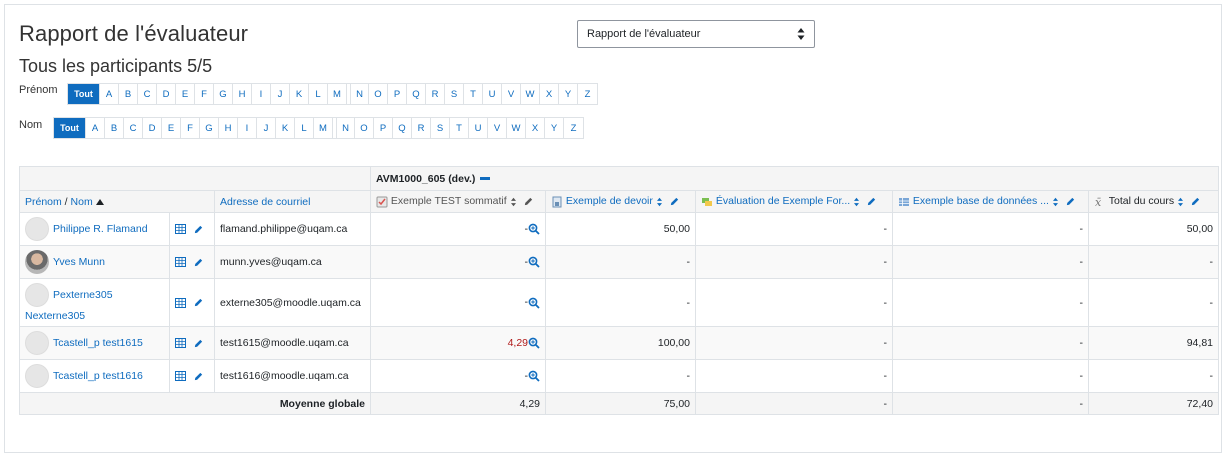 This screenshot has width=1226, height=457. What do you see at coordinates (449, 201) in the screenshot?
I see `item-name-test: Exemple TEST sommatif` at bounding box center [449, 201].